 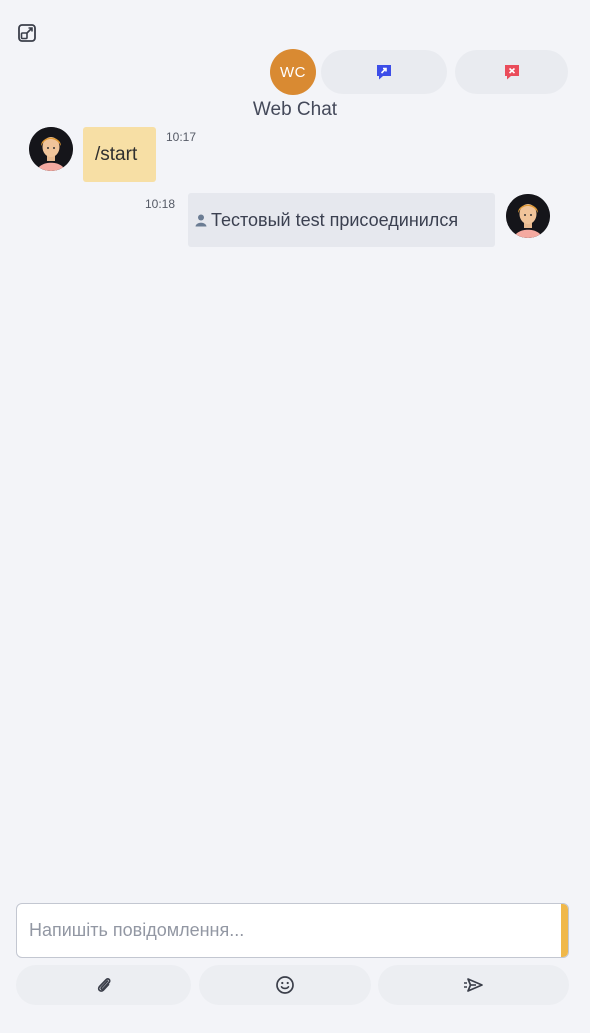 I want to click on expand-icon, so click(x=27, y=33).